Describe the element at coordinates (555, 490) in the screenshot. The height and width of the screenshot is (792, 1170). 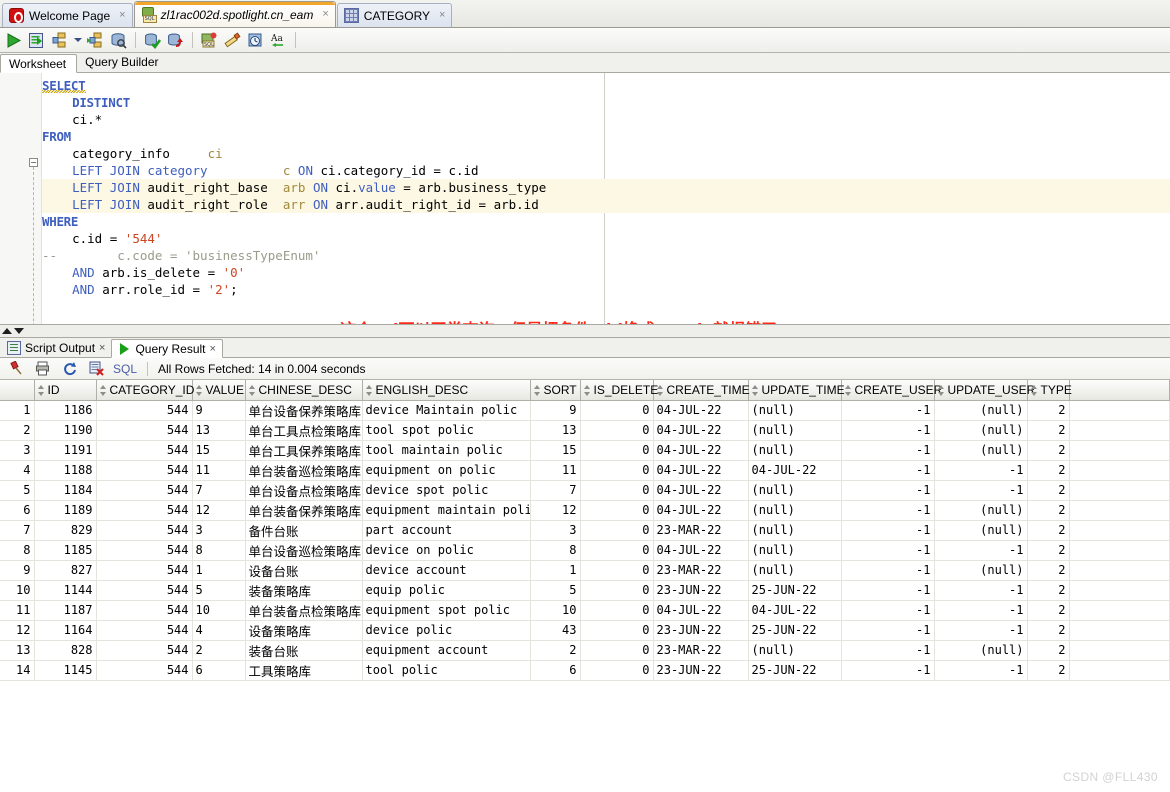
I see `cell-sort: 7` at that location.